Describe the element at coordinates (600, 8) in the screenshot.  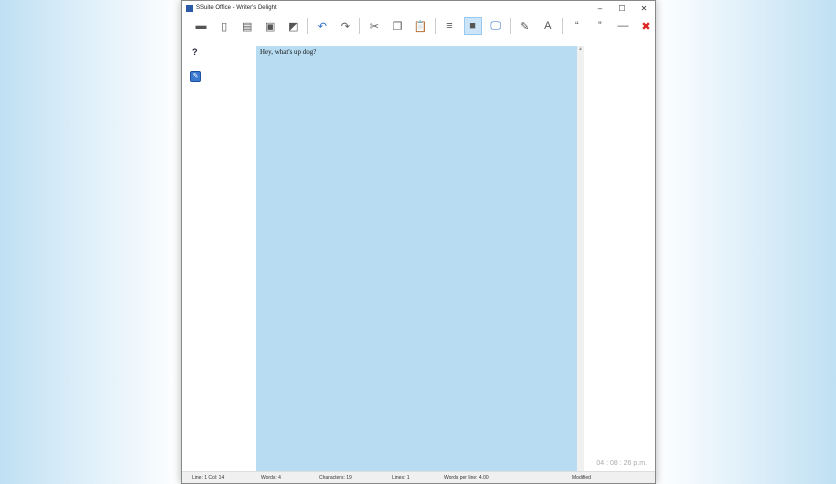
I see `minimize-button: –` at that location.